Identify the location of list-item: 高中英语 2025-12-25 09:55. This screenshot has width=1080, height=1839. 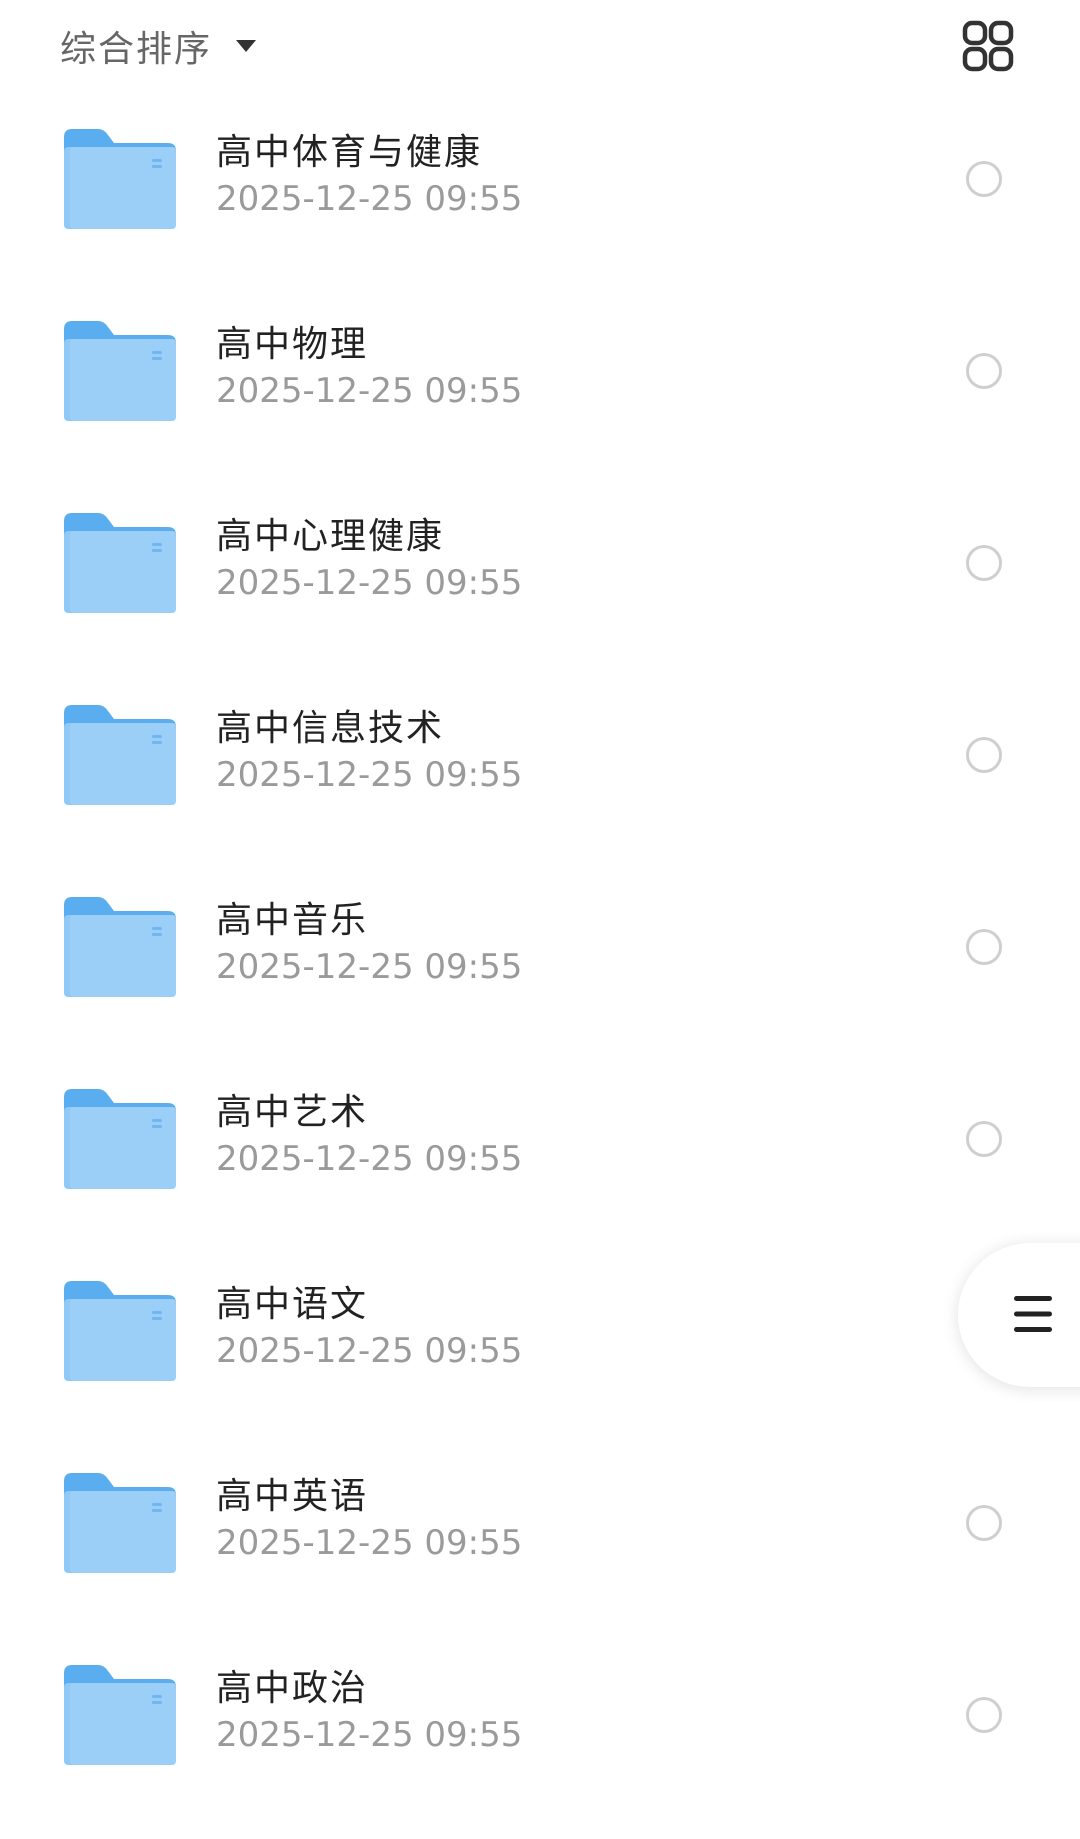
(540, 1551).